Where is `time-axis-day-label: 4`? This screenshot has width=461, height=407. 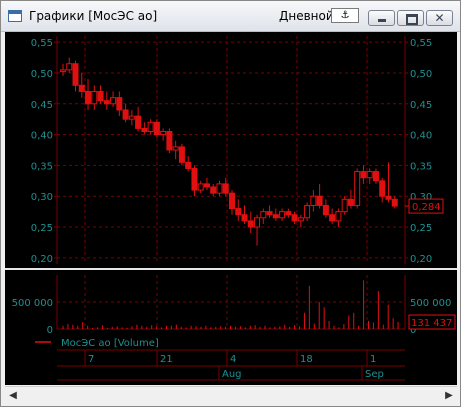 time-axis-day-label: 4 is located at coordinates (233, 359).